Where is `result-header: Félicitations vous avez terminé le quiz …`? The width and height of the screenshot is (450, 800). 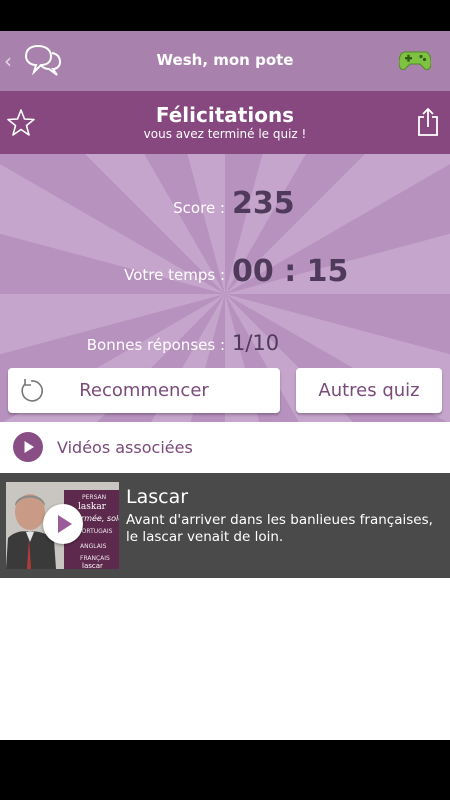
result-header: Félicitations vous avez terminé le quiz … is located at coordinates (225, 122).